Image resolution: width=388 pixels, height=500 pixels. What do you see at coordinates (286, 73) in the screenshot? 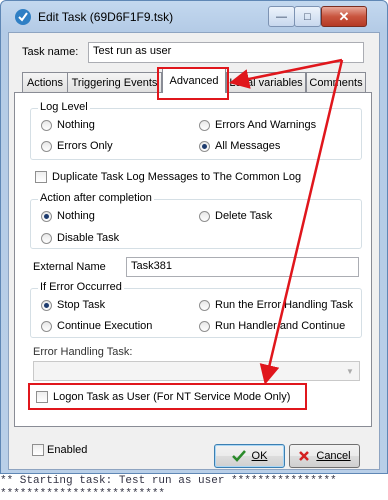
I see `arrow-to-advanced-tab` at bounding box center [286, 73].